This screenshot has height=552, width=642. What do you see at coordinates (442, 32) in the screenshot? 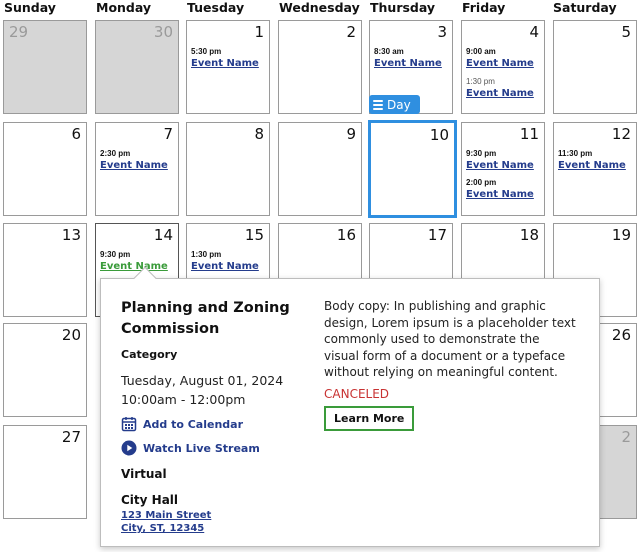
I see `day-number: 3` at bounding box center [442, 32].